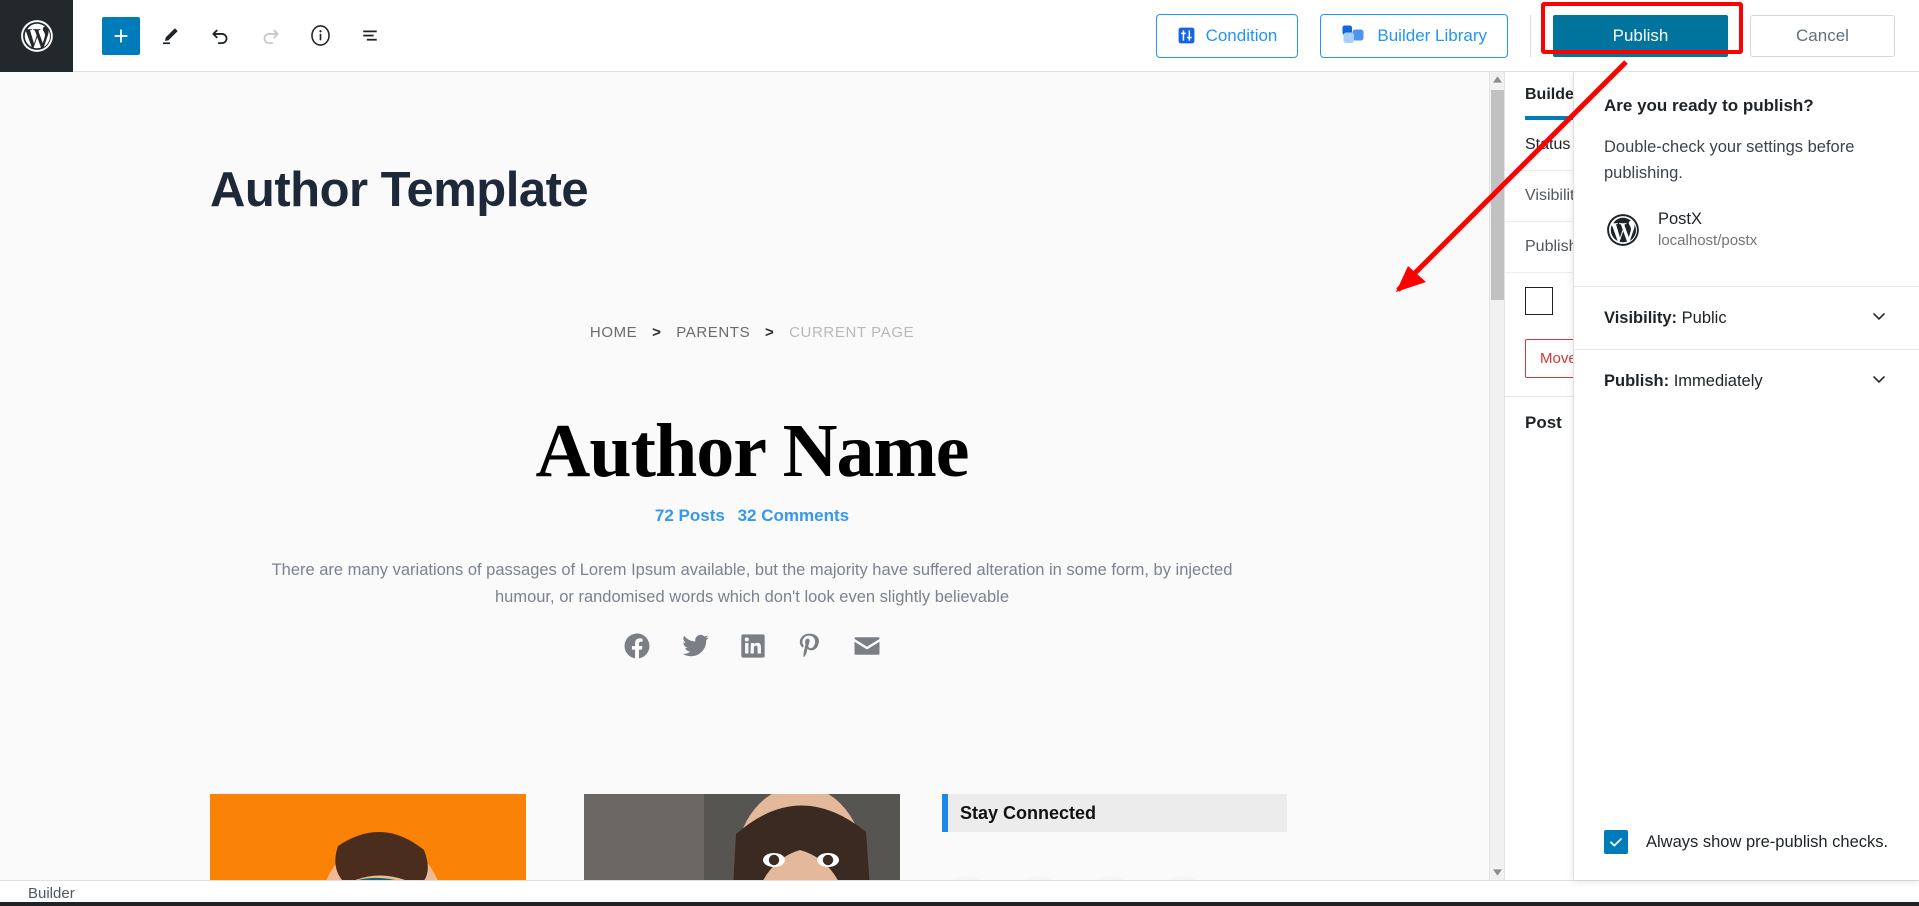 The width and height of the screenshot is (1919, 906). I want to click on site-summary: PostX localhost/postx, so click(1746, 242).